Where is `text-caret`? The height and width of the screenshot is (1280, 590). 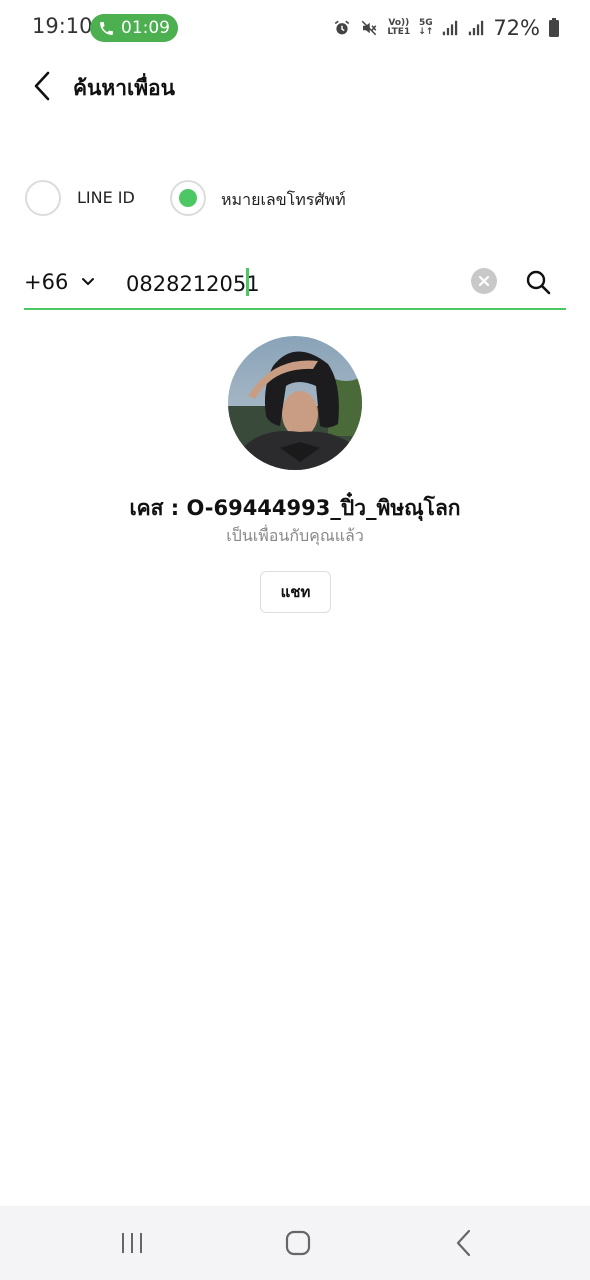 text-caret is located at coordinates (247, 282).